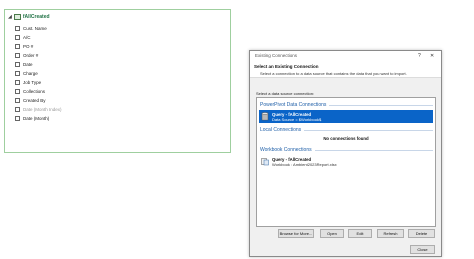 The image size is (474, 259). What do you see at coordinates (281, 130) in the screenshot?
I see `section-label: Local Connections` at bounding box center [281, 130].